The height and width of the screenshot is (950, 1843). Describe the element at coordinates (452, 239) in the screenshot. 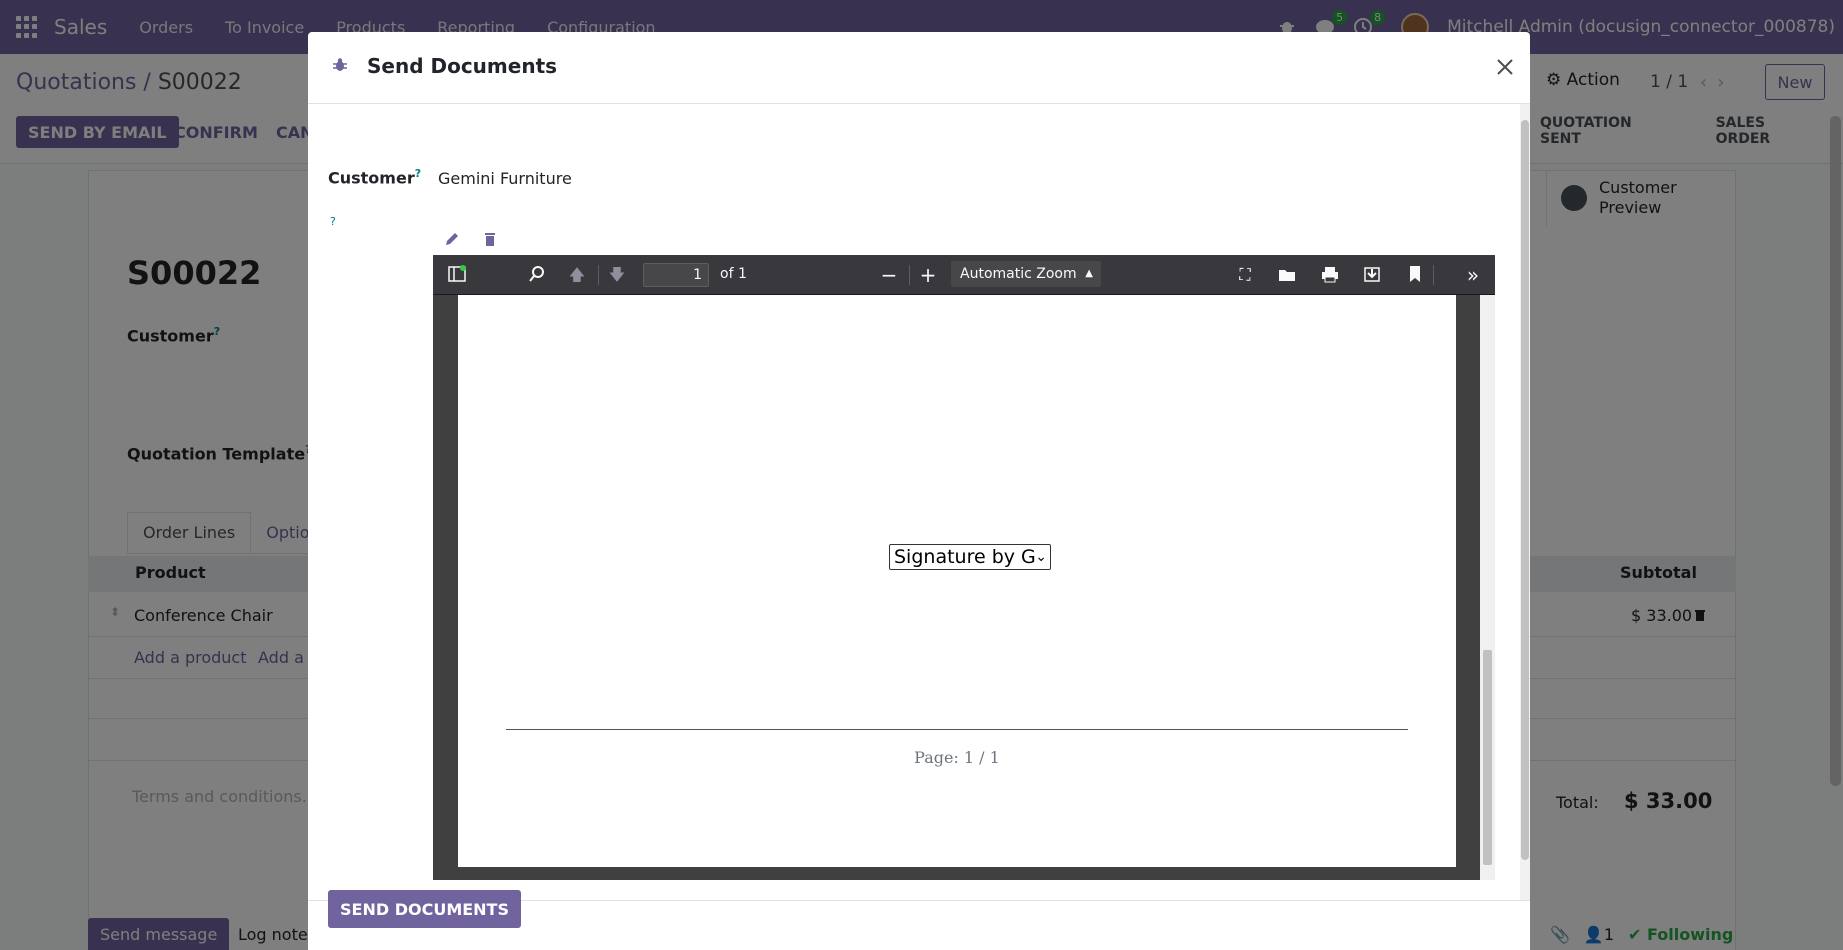

I see `pencil-icon` at that location.